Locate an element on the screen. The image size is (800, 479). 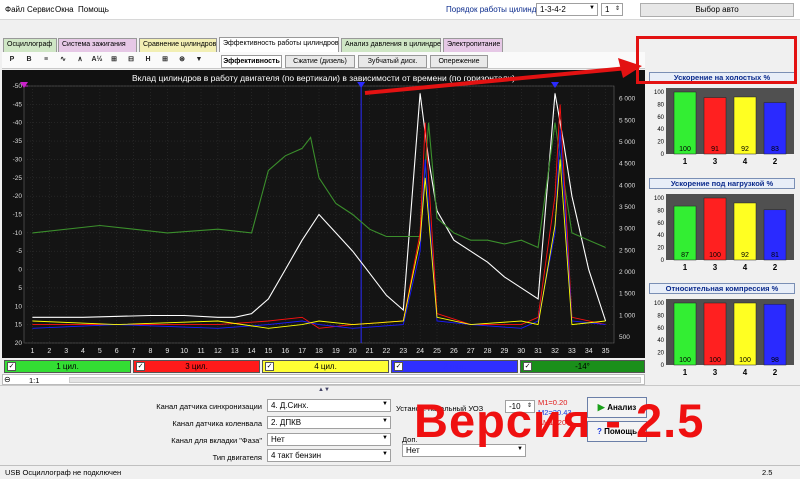
cylinder-toggle-2: ✓ 3 цил. is located at coordinates (196, 366).